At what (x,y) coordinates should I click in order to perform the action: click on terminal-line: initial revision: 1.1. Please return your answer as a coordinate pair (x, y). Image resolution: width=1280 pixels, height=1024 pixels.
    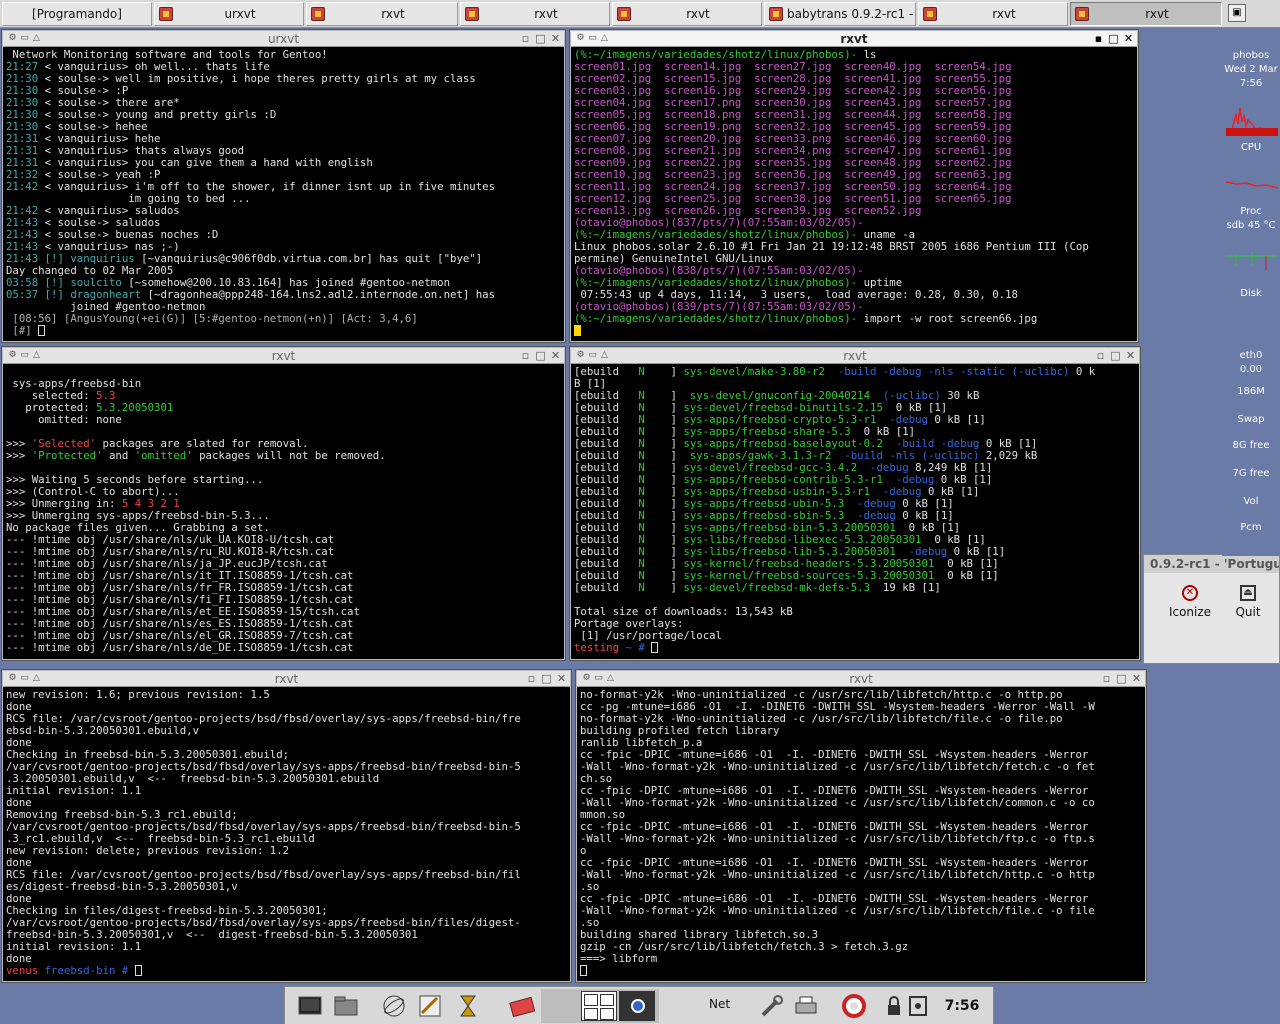
    Looking at the image, I should click on (286, 947).